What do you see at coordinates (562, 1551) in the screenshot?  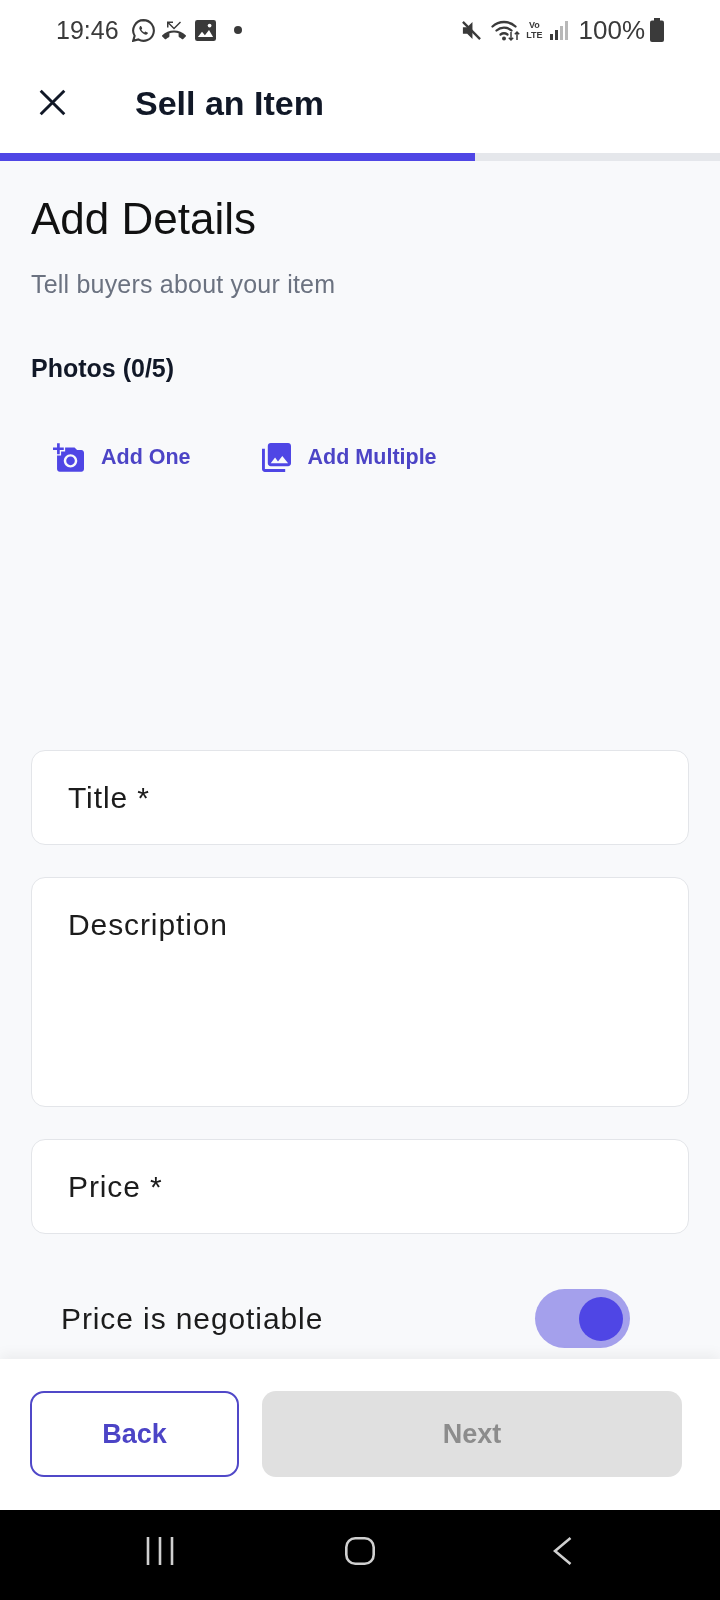 I see `back-icon` at bounding box center [562, 1551].